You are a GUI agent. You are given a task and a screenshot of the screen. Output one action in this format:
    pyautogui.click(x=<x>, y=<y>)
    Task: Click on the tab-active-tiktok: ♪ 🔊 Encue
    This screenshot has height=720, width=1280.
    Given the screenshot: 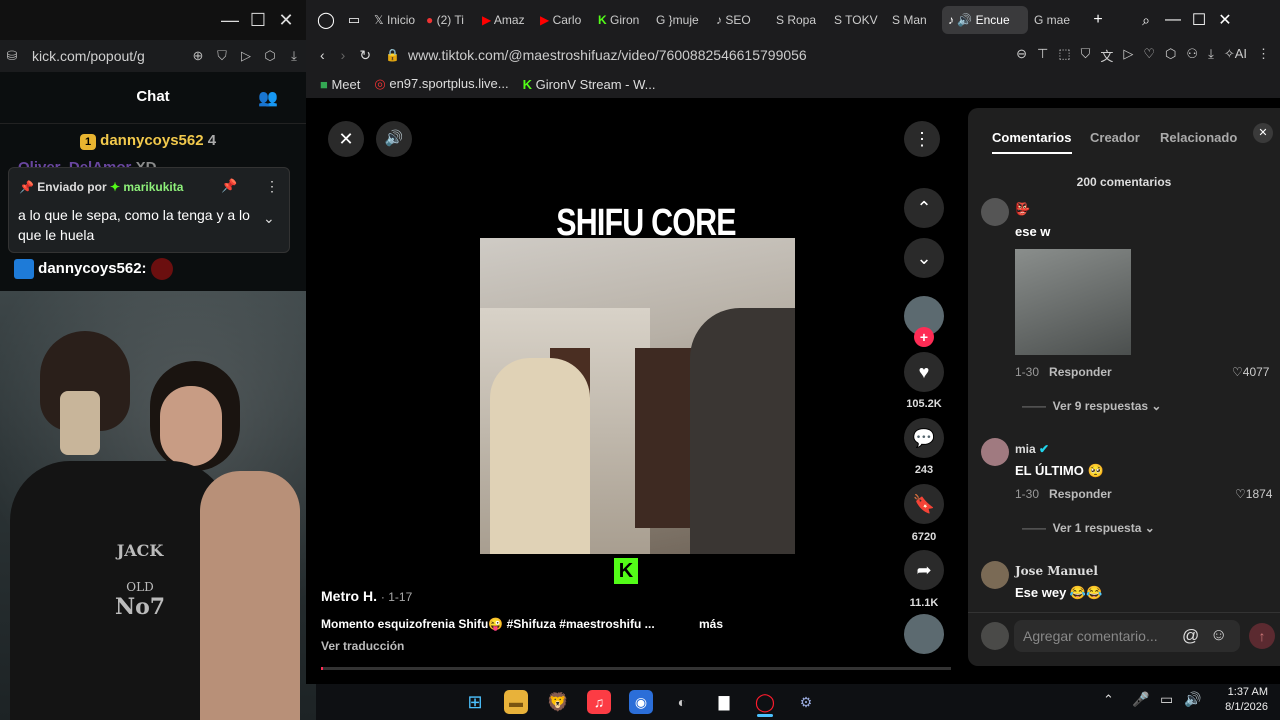 What is the action you would take?
    pyautogui.click(x=985, y=20)
    